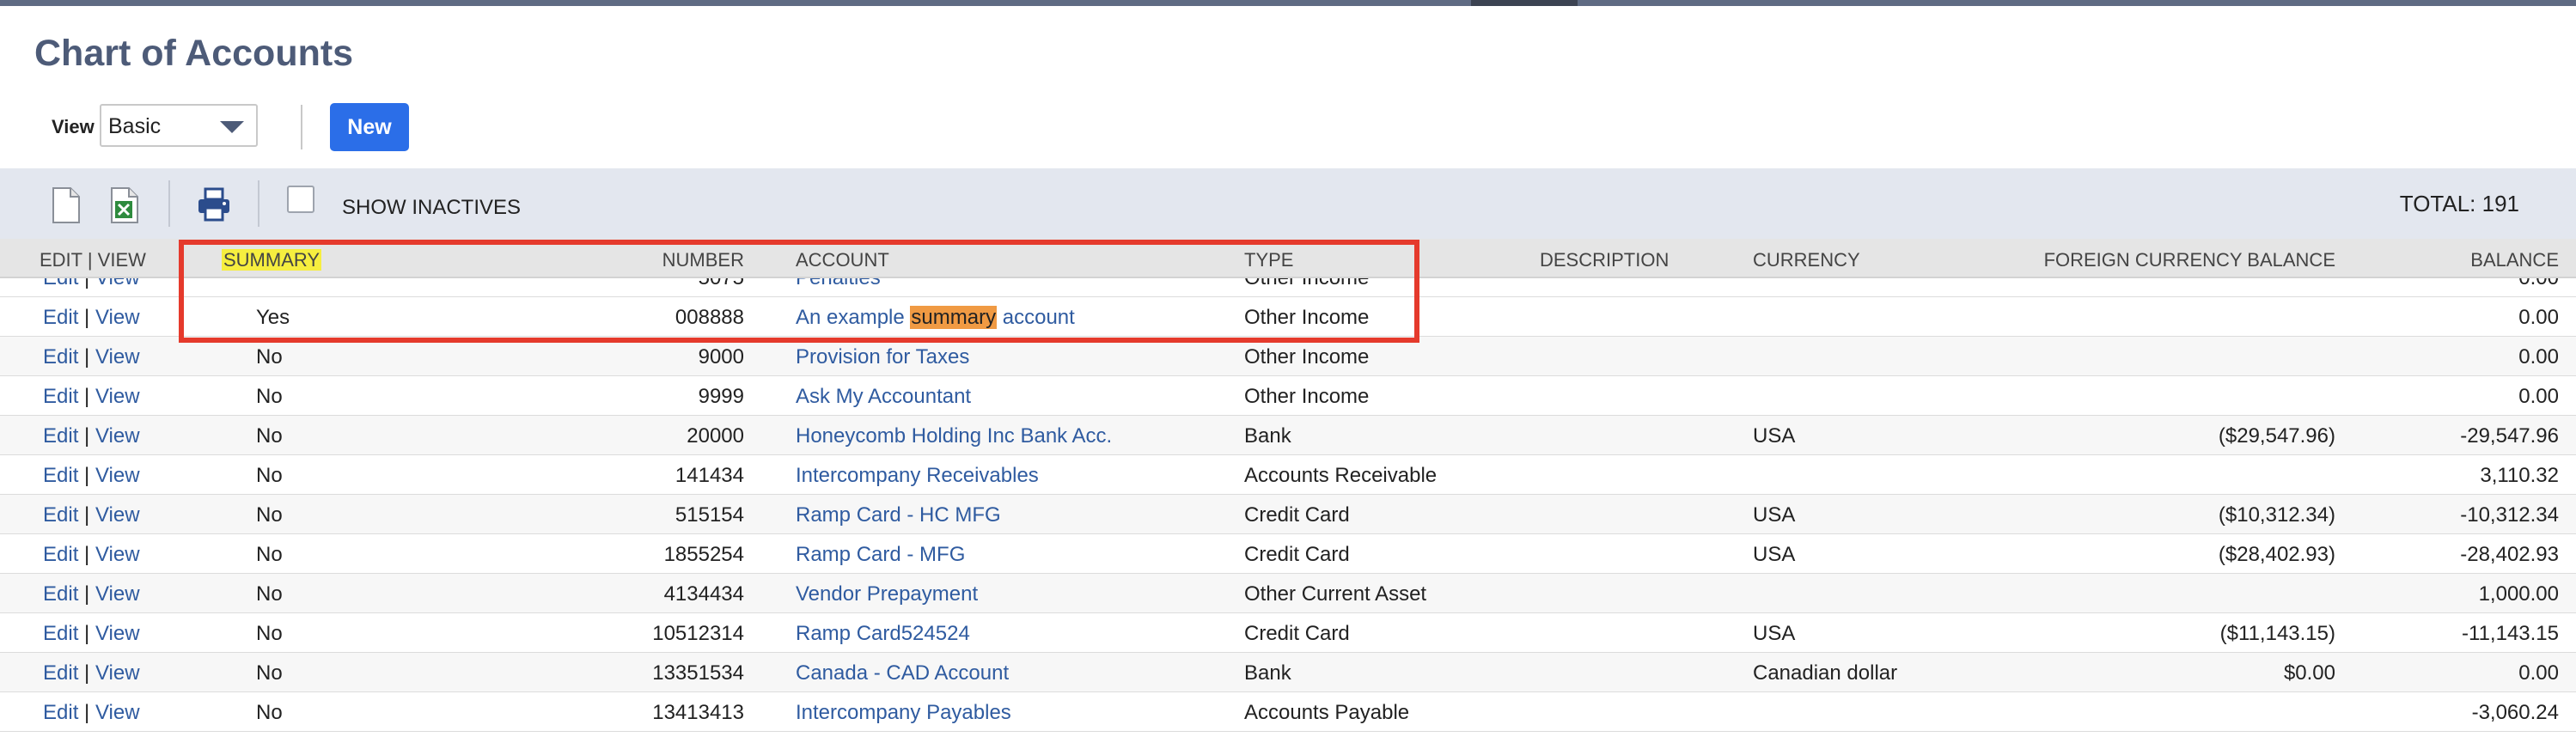 The height and width of the screenshot is (737, 2576). What do you see at coordinates (214, 205) in the screenshot?
I see `print-icon` at bounding box center [214, 205].